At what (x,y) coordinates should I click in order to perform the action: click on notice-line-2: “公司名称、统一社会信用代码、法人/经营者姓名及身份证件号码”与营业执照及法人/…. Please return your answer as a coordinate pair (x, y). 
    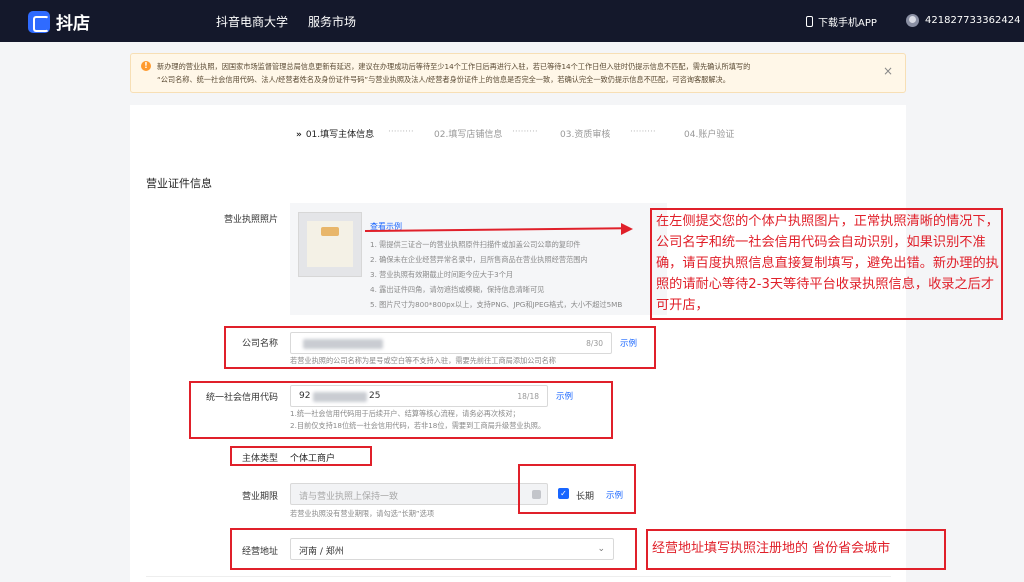
    Looking at the image, I should click on (443, 79).